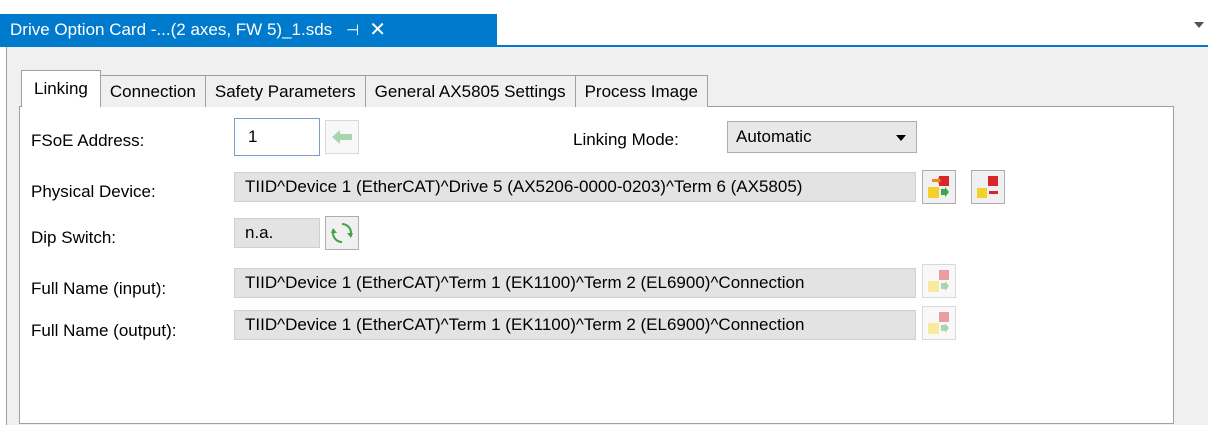 This screenshot has width=1208, height=425. Describe the element at coordinates (1199, 25) in the screenshot. I see `tab-list-dropdown-icon` at that location.